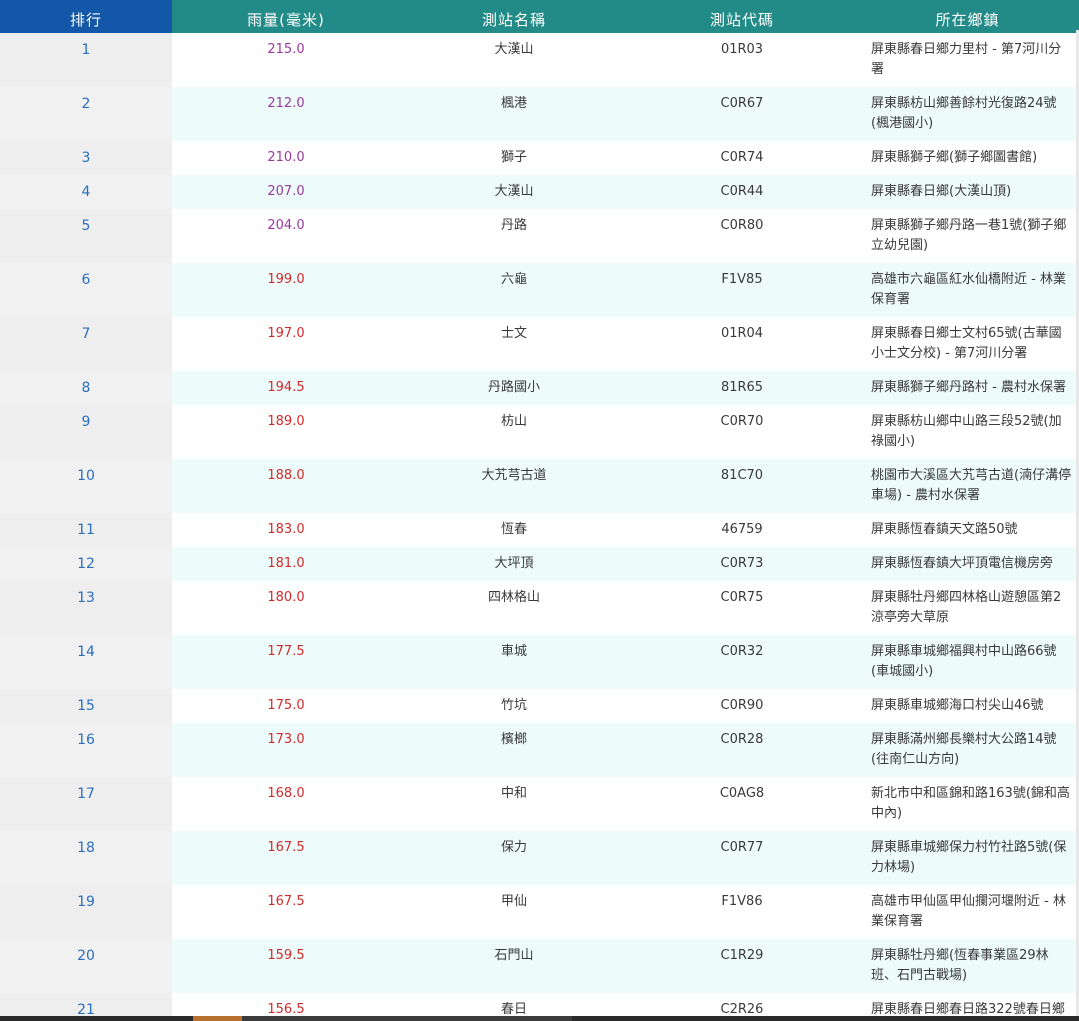 The height and width of the screenshot is (1021, 1079). I want to click on station-name-cell: 四林格山, so click(514, 608).